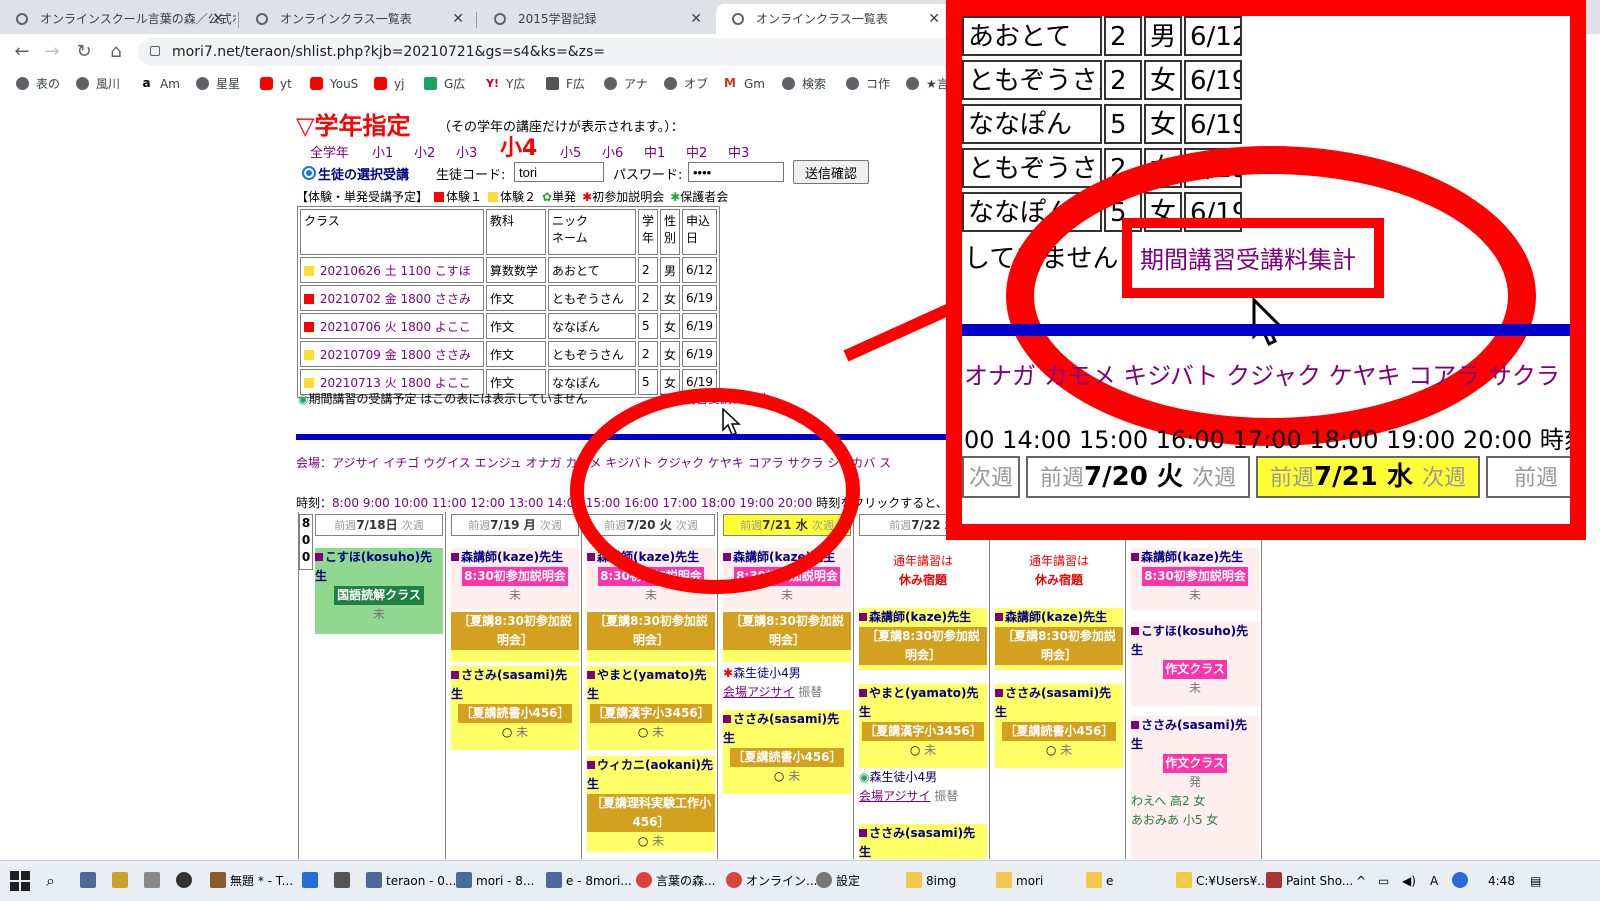  I want to click on student-code-input, so click(559, 172).